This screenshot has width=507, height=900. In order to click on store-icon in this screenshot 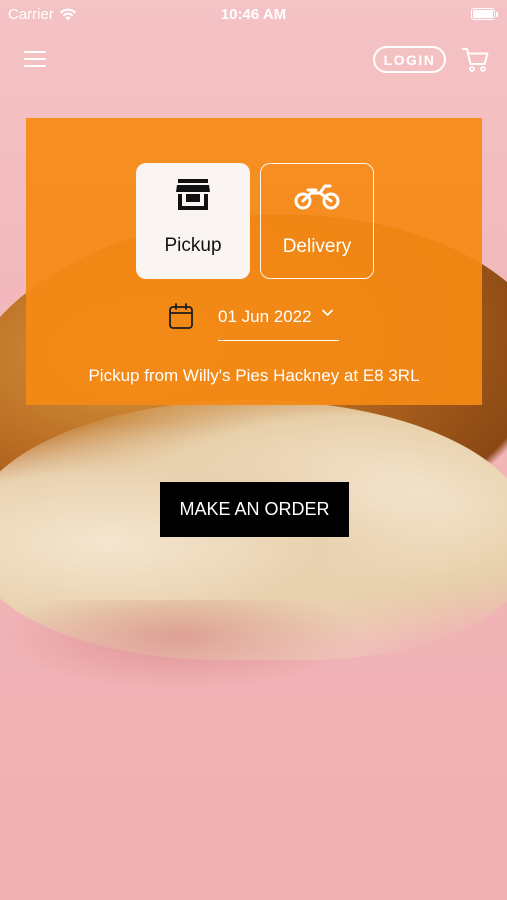, I will do `click(193, 194)`.